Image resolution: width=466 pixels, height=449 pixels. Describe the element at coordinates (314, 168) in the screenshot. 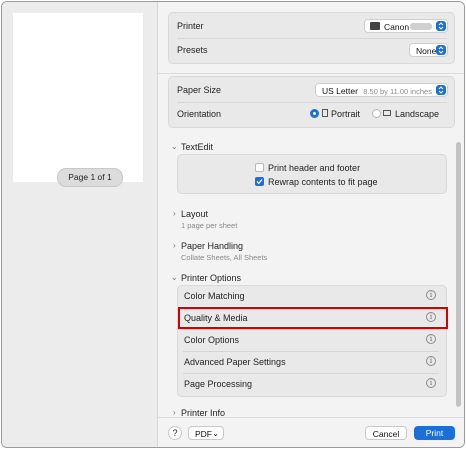

I see `print-header-label: Print header and footer` at that location.